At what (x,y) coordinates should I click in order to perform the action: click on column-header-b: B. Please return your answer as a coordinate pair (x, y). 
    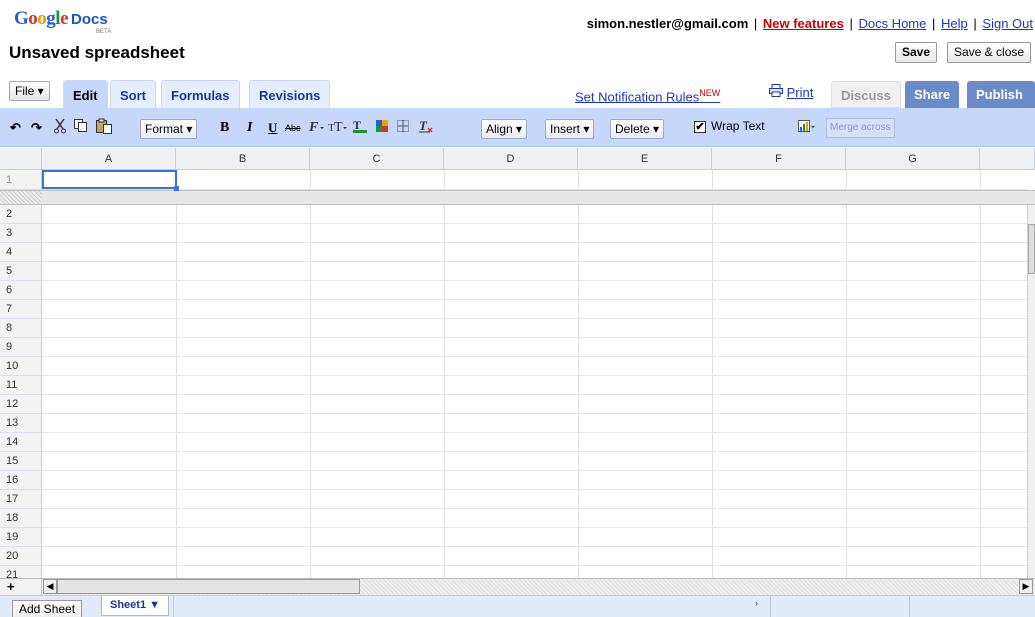
    Looking at the image, I should click on (243, 159).